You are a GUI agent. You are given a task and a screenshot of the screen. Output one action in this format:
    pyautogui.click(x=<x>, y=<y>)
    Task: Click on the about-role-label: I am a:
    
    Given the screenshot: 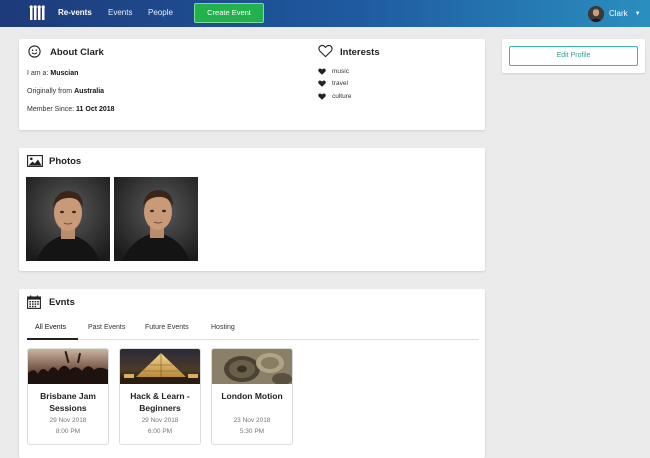 What is the action you would take?
    pyautogui.click(x=38, y=73)
    